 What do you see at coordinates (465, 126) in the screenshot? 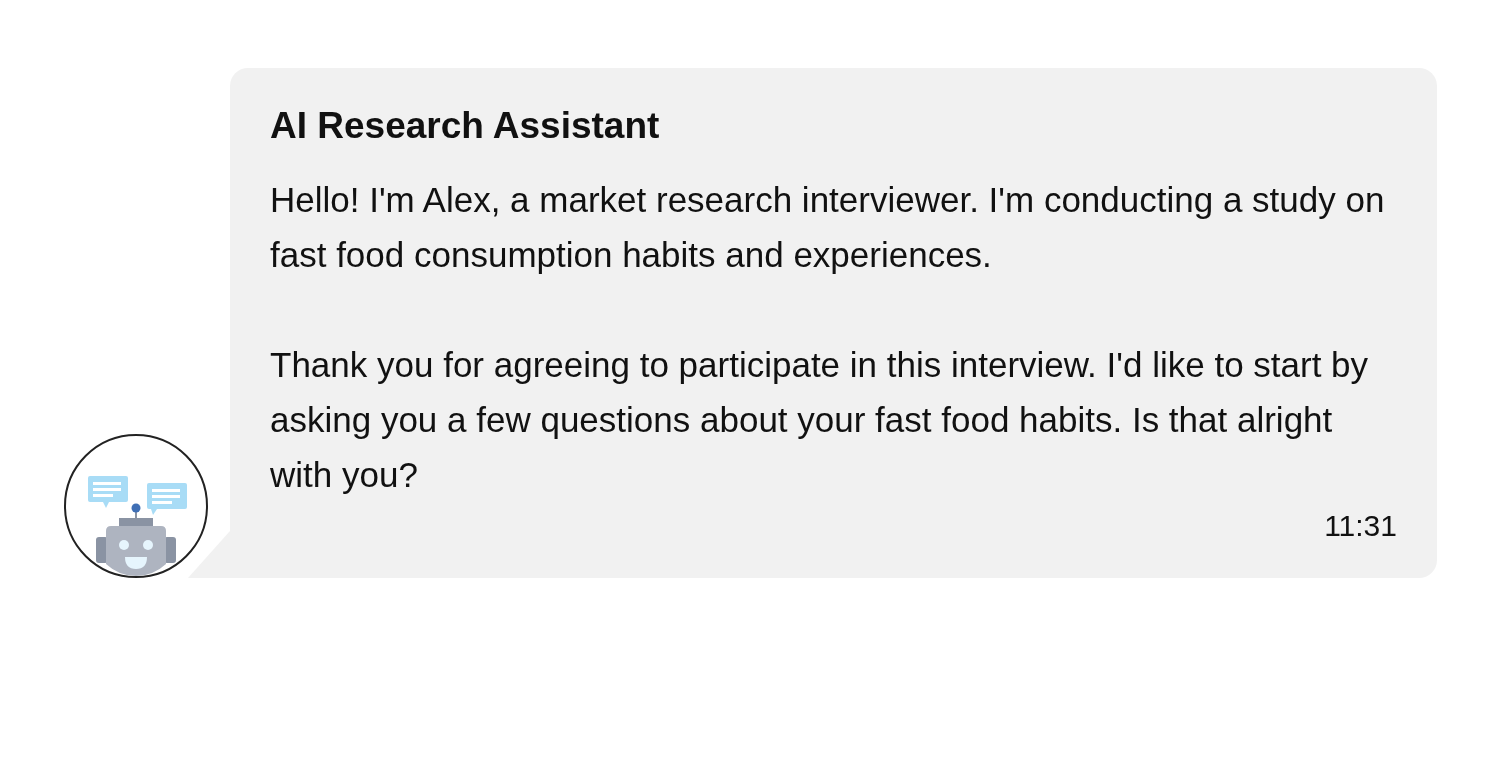
I see `sender-name: AI Research Assistant` at bounding box center [465, 126].